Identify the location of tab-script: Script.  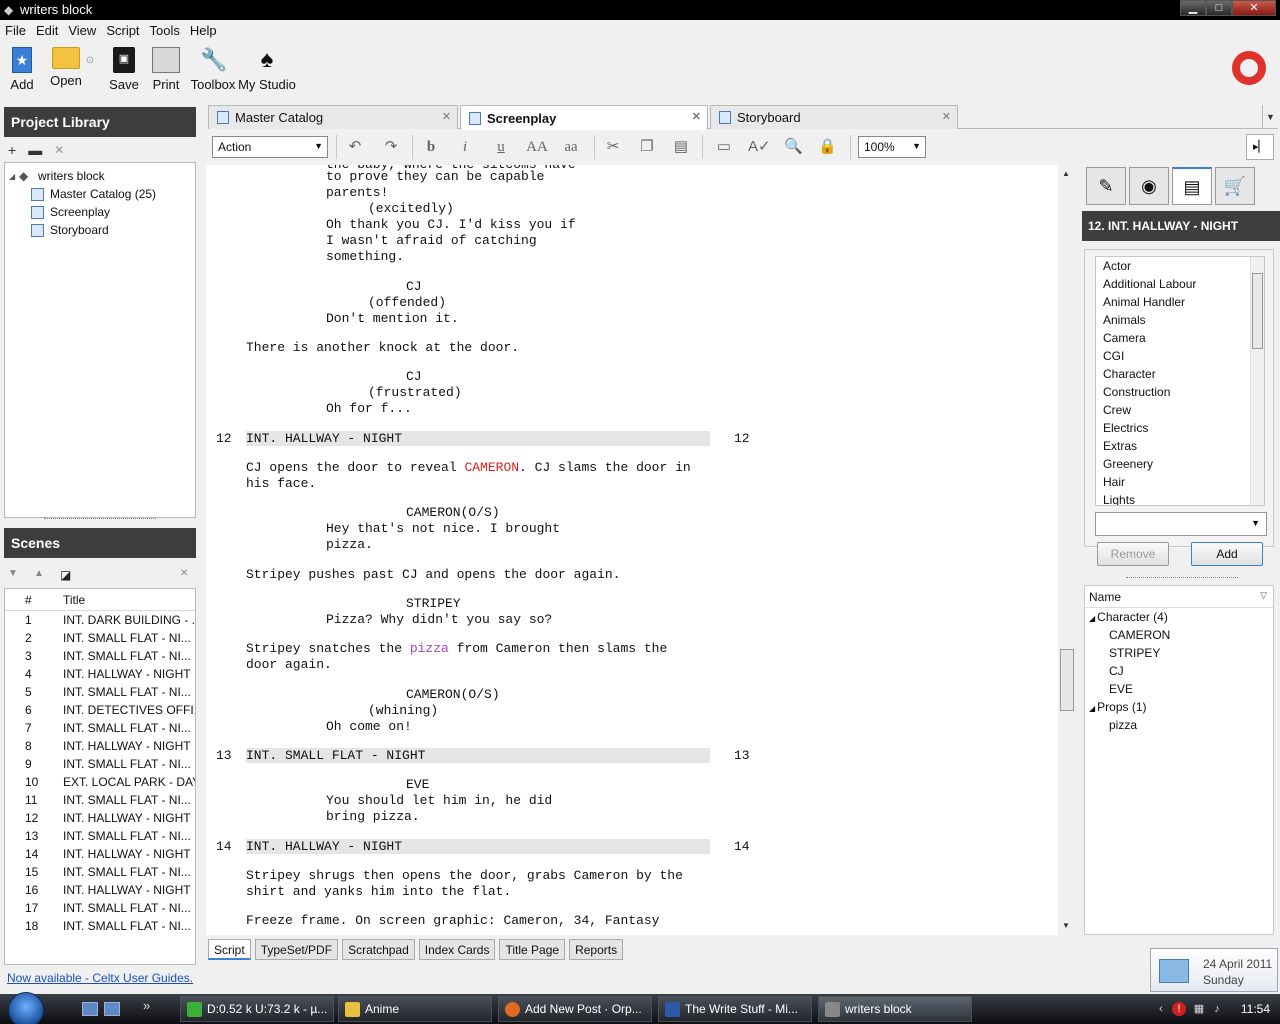
(229, 949).